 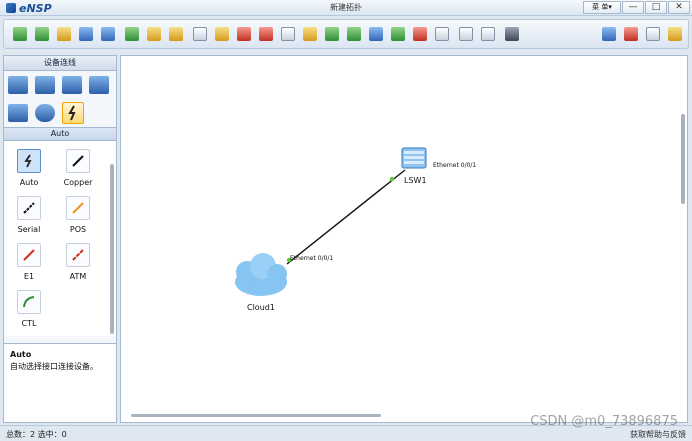 What do you see at coordinates (20, 34) in the screenshot?
I see `new-topology-icon` at bounding box center [20, 34].